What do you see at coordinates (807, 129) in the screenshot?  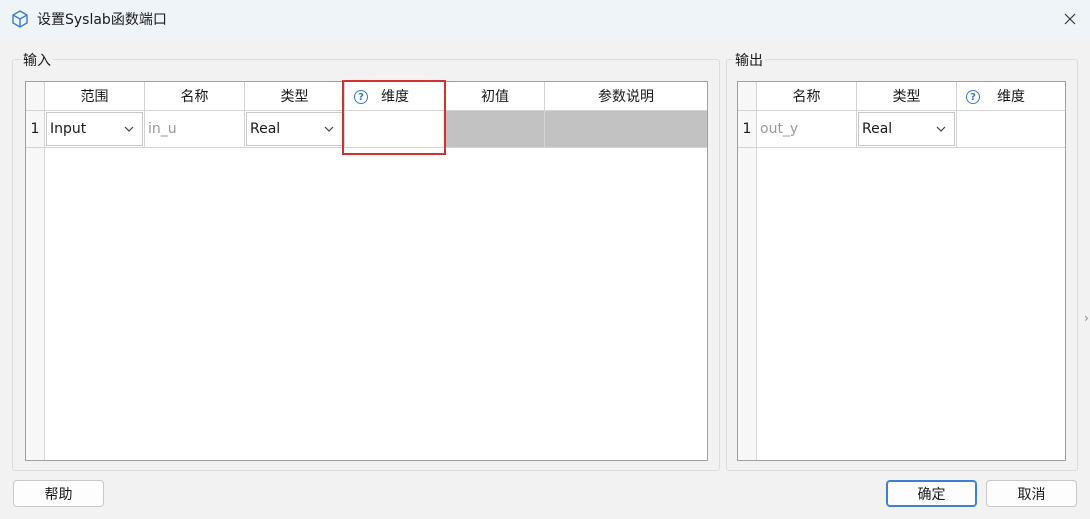 I see `name-cell: out_y` at bounding box center [807, 129].